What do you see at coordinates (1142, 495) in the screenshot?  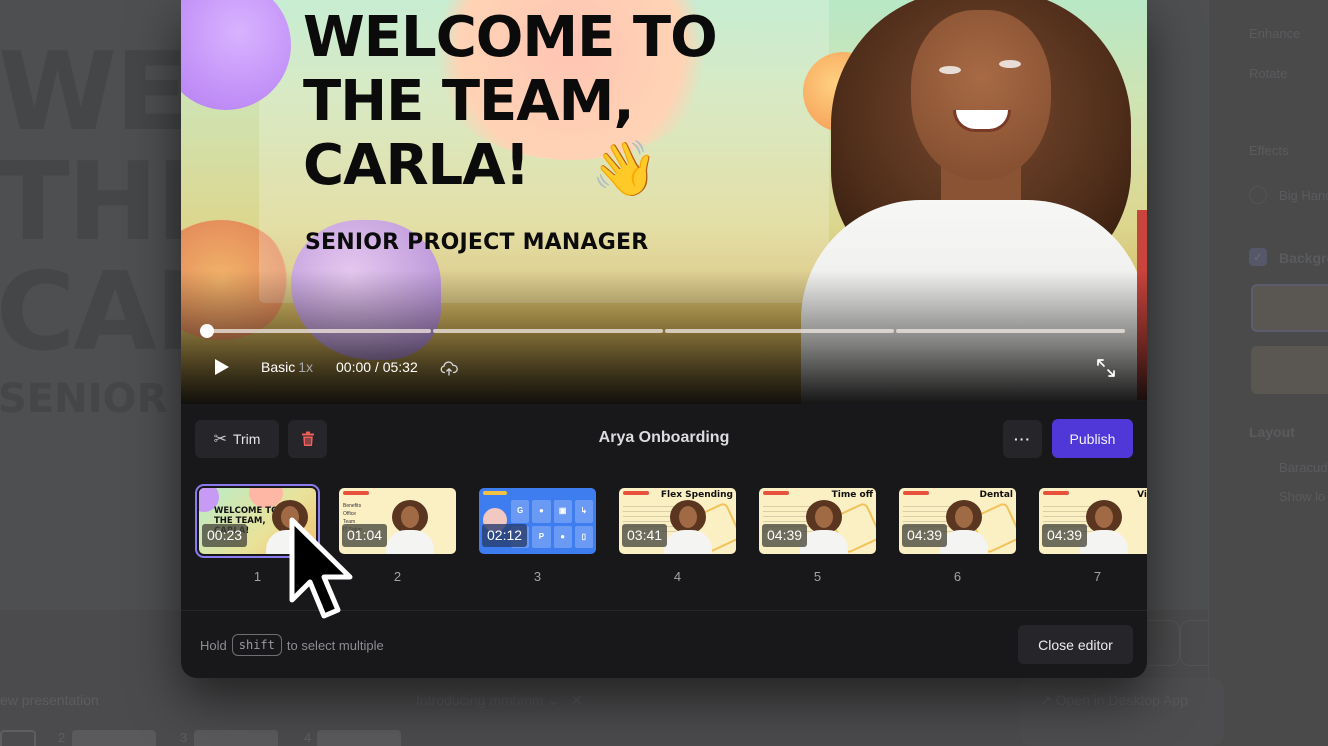 I see `clip-slide-title: Vision` at bounding box center [1142, 495].